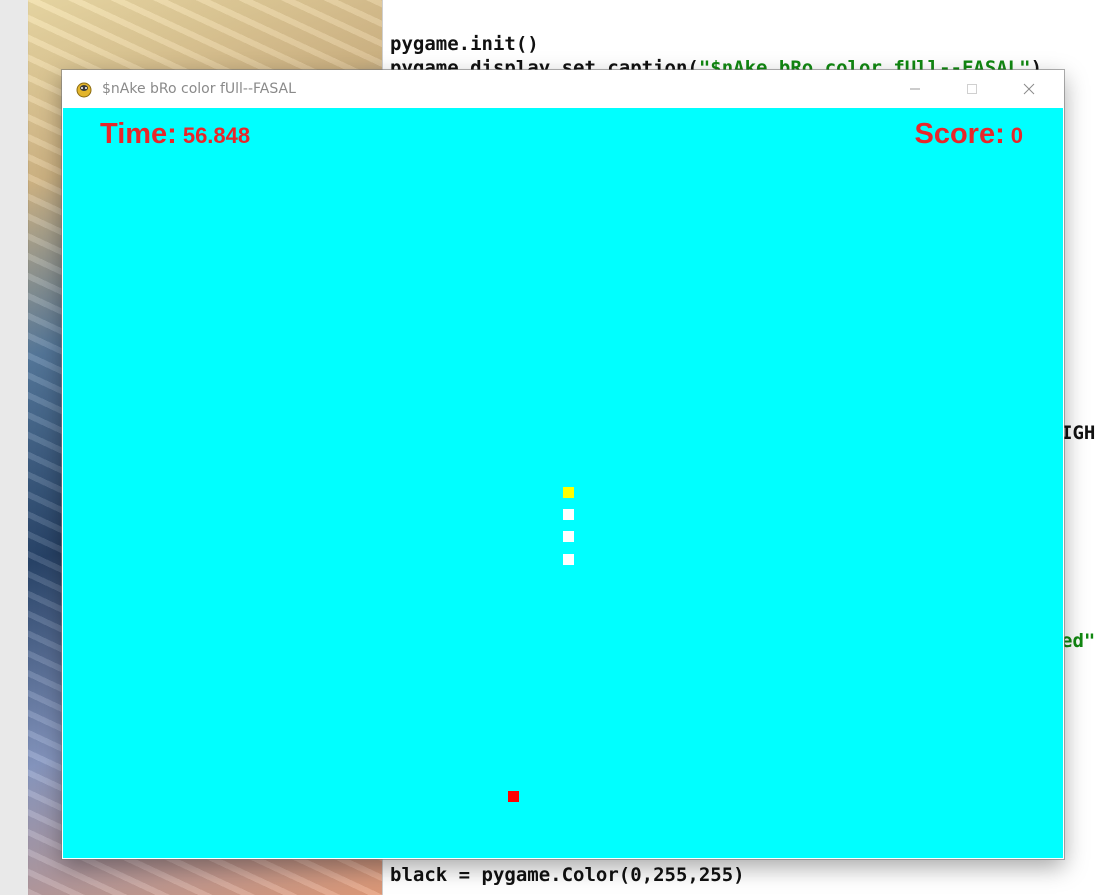 This screenshot has height=895, width=1099. I want to click on snake-head, so click(568, 492).